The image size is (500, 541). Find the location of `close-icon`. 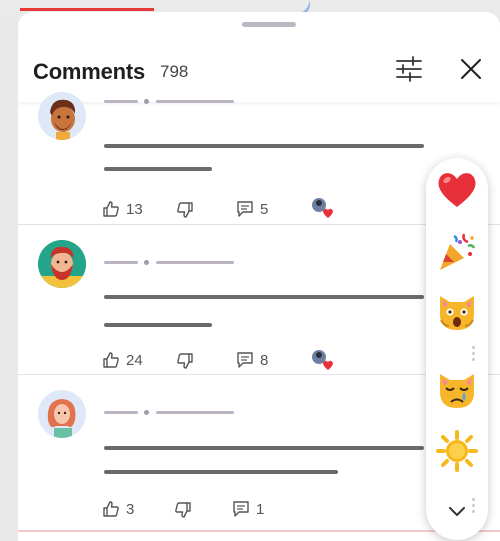

close-icon is located at coordinates (471, 69).